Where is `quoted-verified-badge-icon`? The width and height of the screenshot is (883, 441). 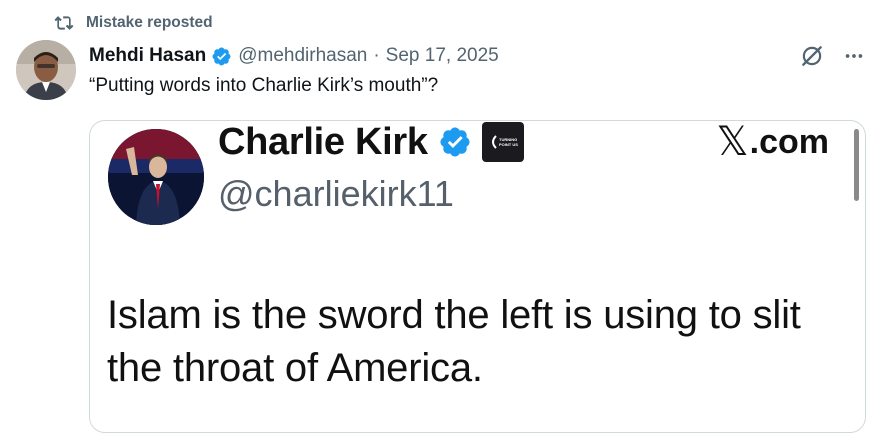 quoted-verified-badge-icon is located at coordinates (455, 142).